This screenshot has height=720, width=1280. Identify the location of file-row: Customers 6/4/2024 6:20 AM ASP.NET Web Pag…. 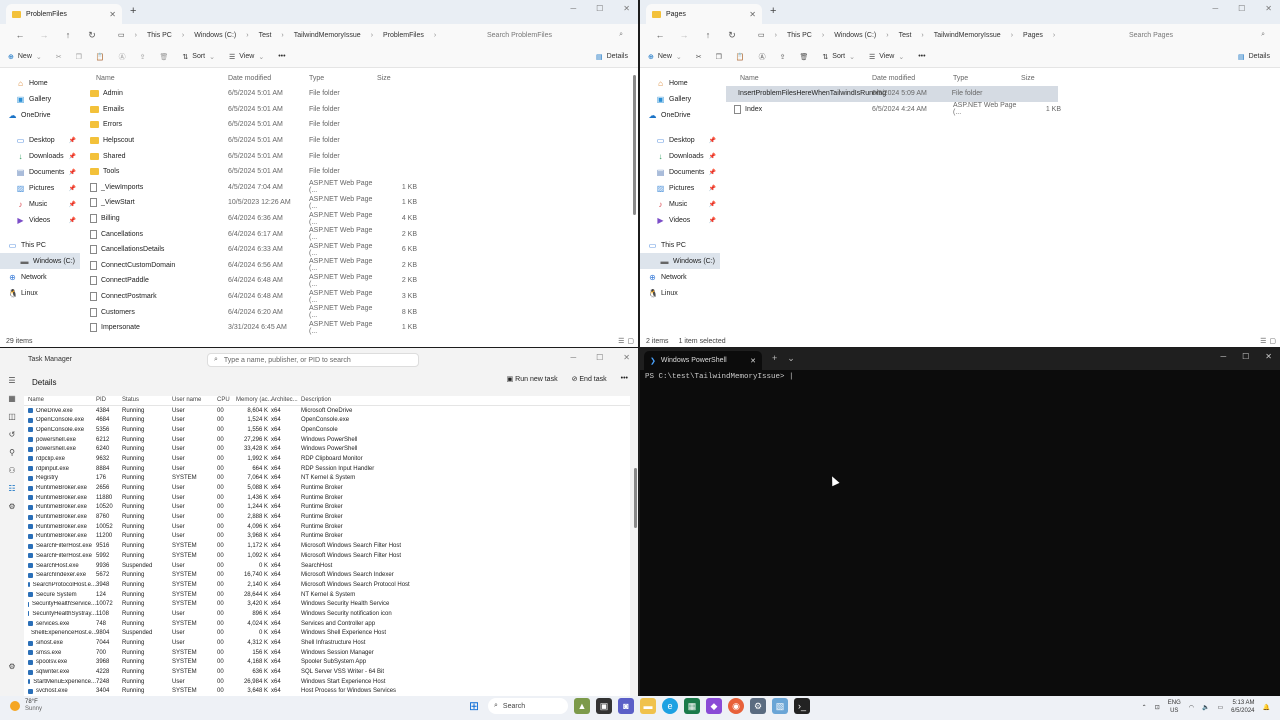
(356, 312).